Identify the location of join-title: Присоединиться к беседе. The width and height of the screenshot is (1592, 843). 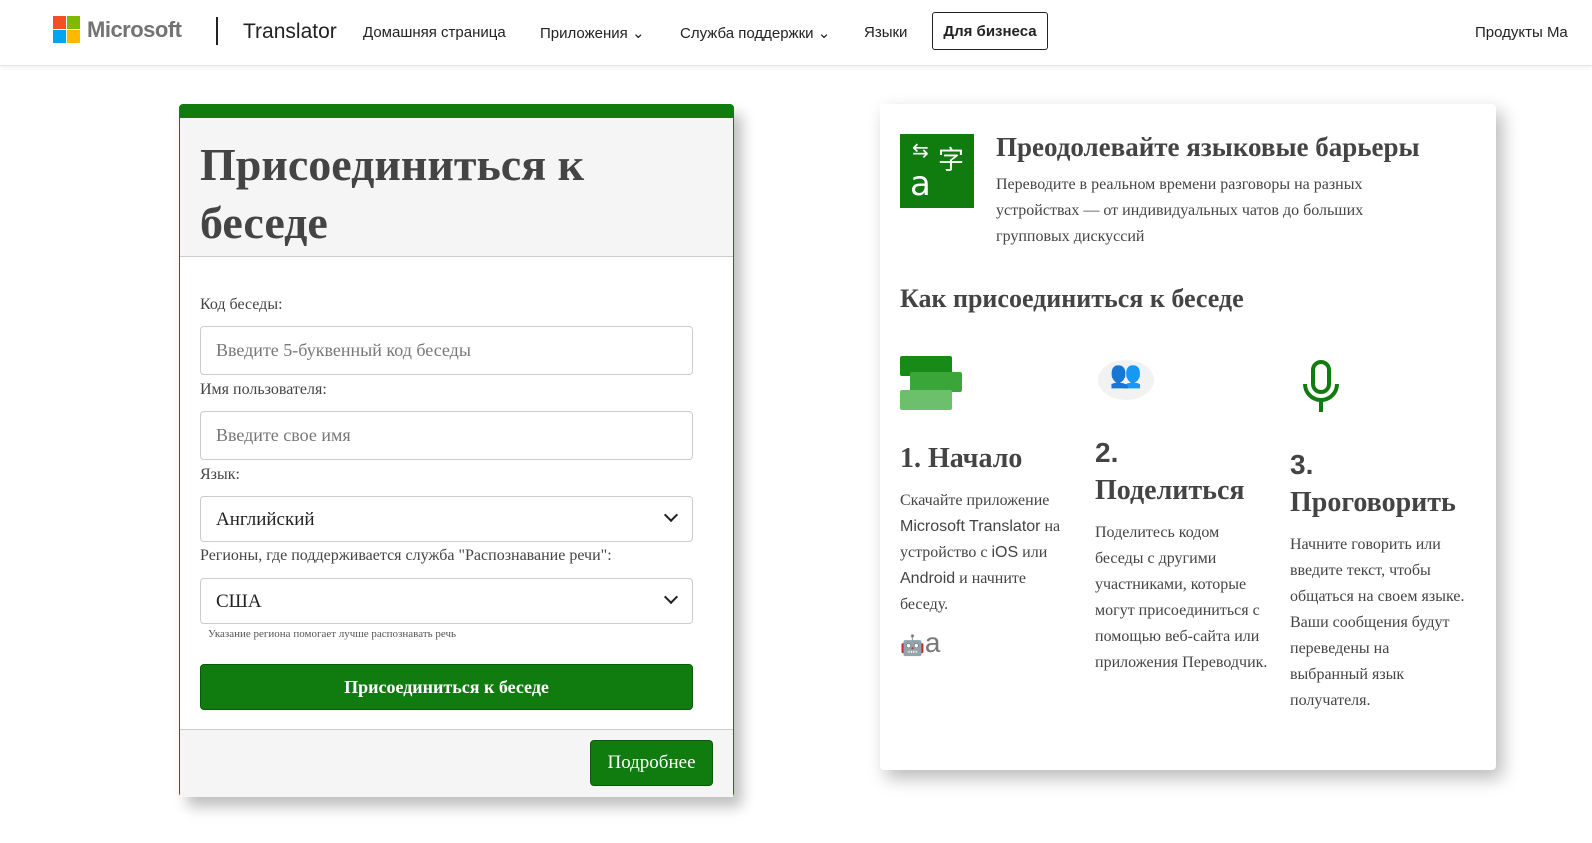
(392, 193).